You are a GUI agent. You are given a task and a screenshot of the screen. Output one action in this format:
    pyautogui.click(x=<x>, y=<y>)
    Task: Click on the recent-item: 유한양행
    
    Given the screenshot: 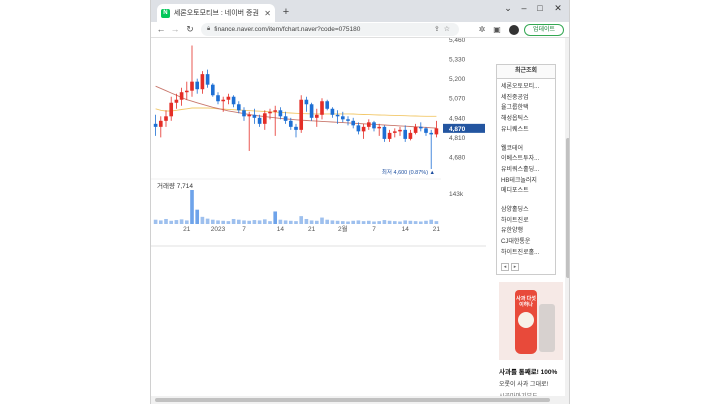 What is the action you would take?
    pyautogui.click(x=526, y=231)
    